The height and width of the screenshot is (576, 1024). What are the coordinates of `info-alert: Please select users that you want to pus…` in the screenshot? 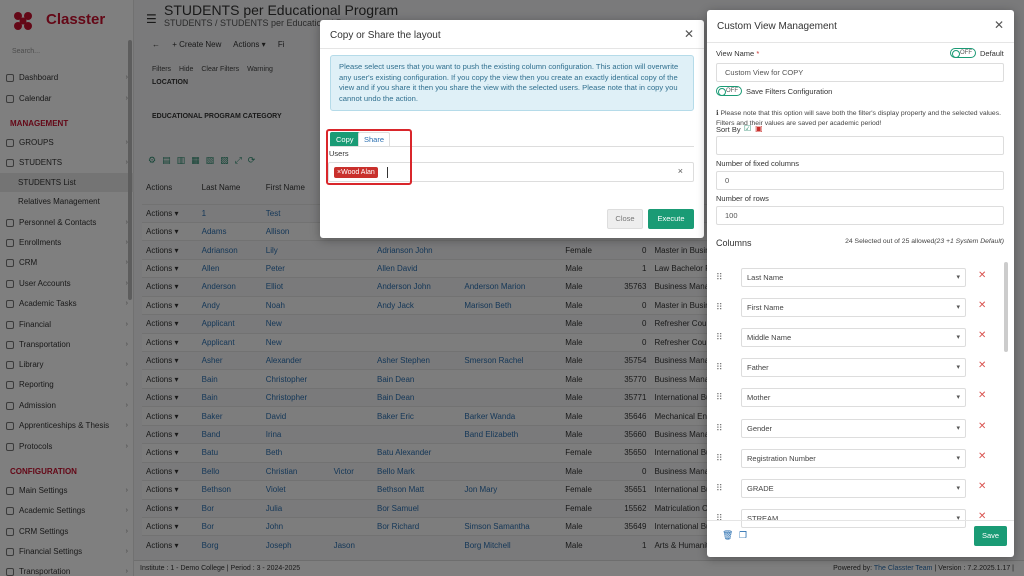 It's located at (512, 83).